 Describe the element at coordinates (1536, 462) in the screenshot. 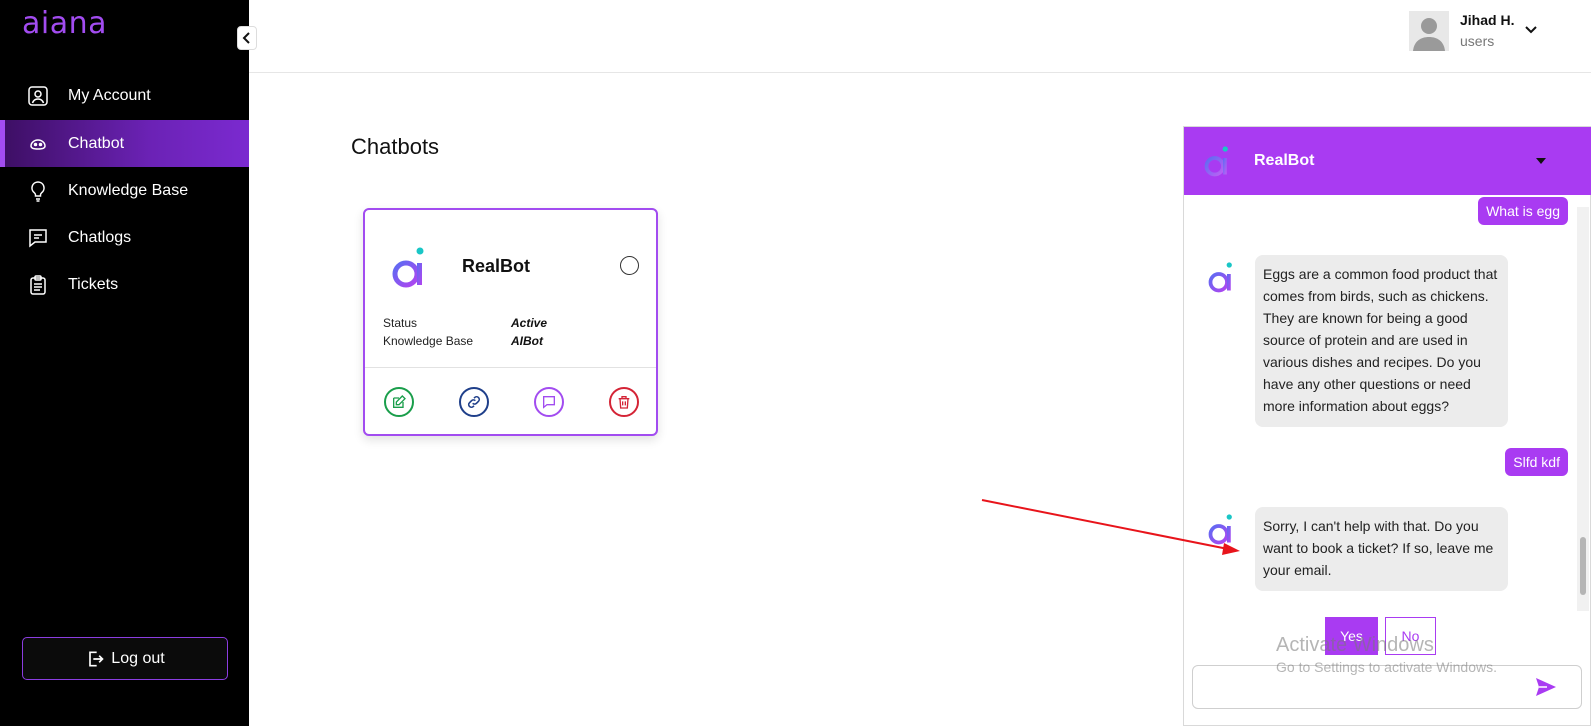

I see `user-message: Slfd kdf` at that location.